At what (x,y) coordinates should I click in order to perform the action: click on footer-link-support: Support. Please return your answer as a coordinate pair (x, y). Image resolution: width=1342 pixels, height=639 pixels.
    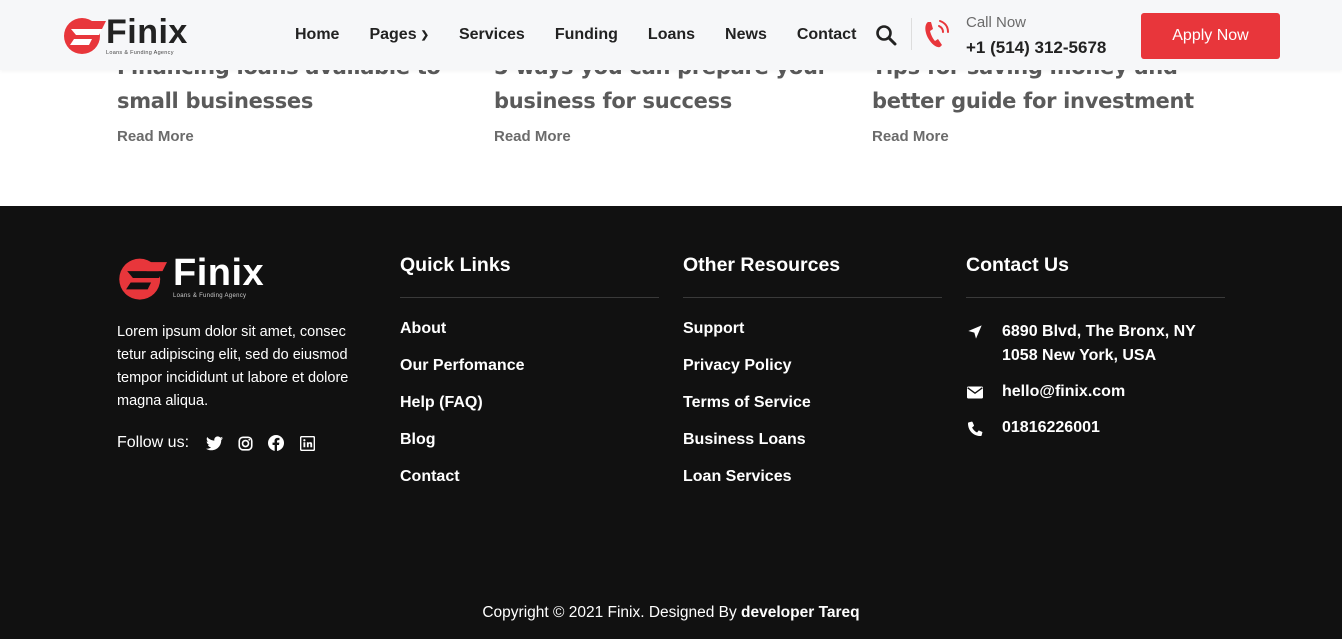
    Looking at the image, I should click on (812, 338).